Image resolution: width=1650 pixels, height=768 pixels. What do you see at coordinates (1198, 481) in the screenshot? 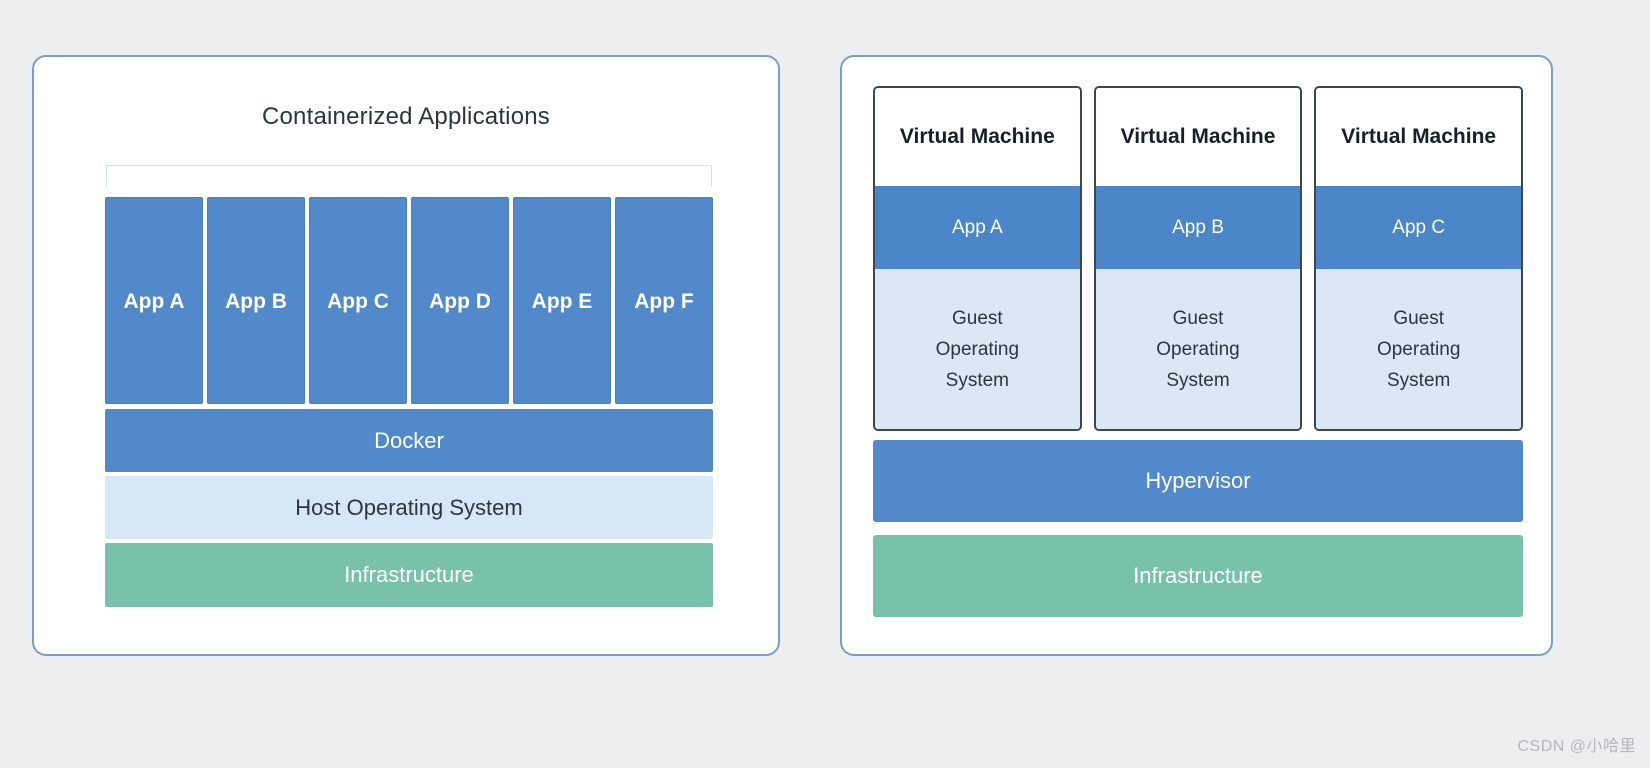
I see `hypervisor-layer: Hypervisor` at bounding box center [1198, 481].